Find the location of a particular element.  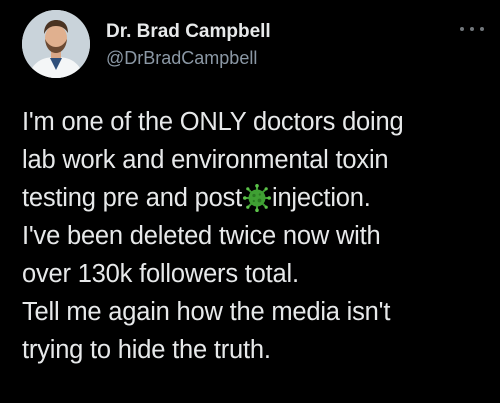

author-display-name: Dr. Brad Campbell is located at coordinates (188, 32).